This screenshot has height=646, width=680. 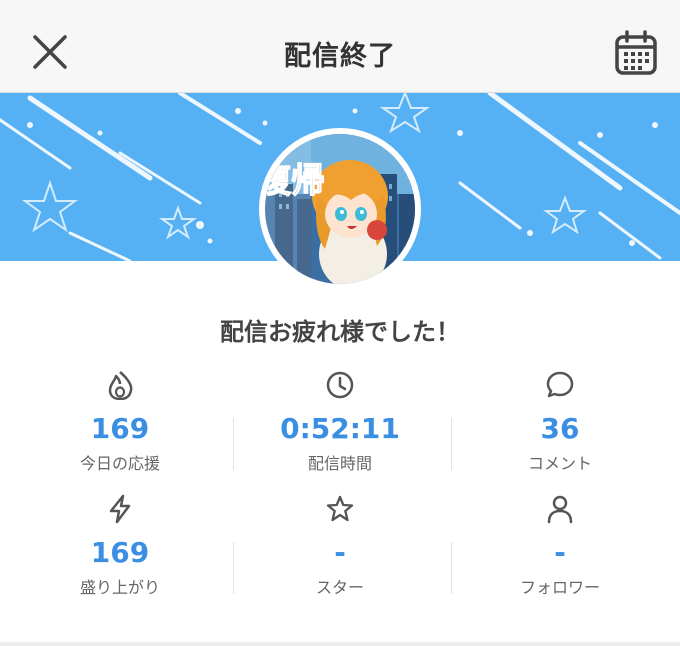 I want to click on avatar: 復帰, so click(x=340, y=209).